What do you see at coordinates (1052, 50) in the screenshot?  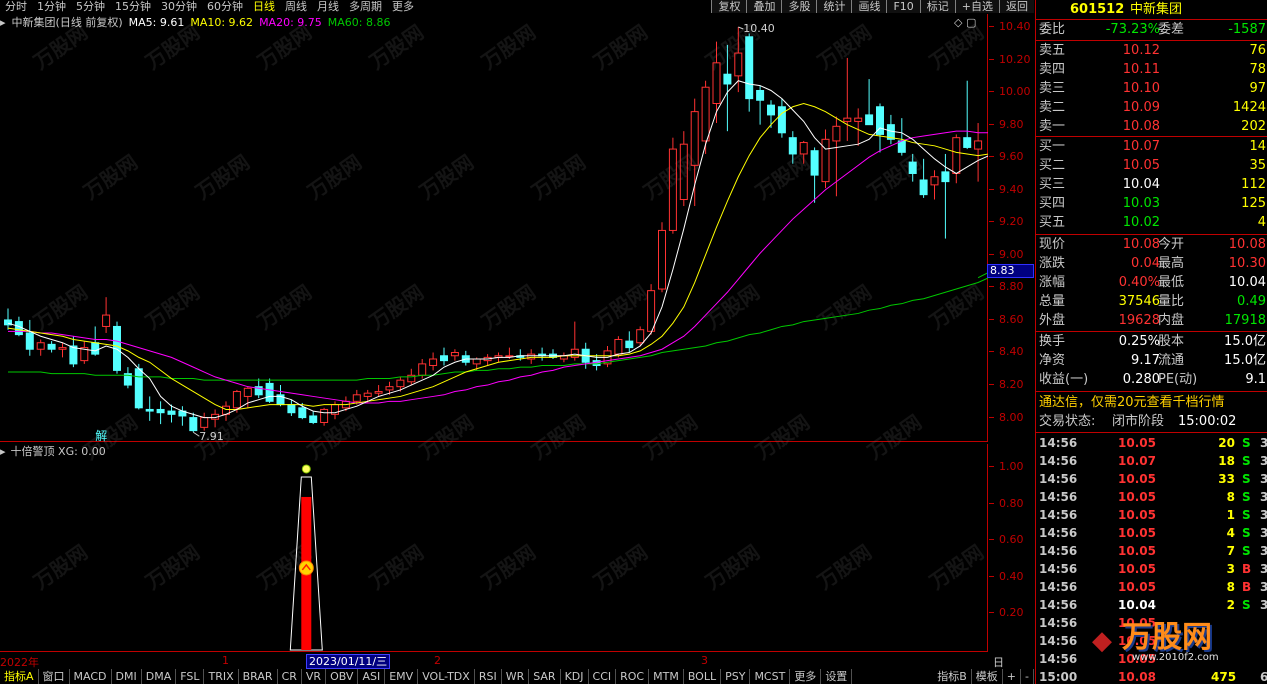 I see `ask-label: 卖五` at bounding box center [1052, 50].